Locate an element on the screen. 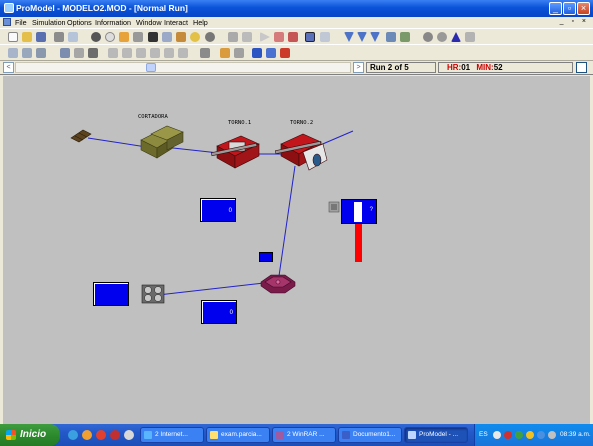  layout-icon is located at coordinates (73, 37).